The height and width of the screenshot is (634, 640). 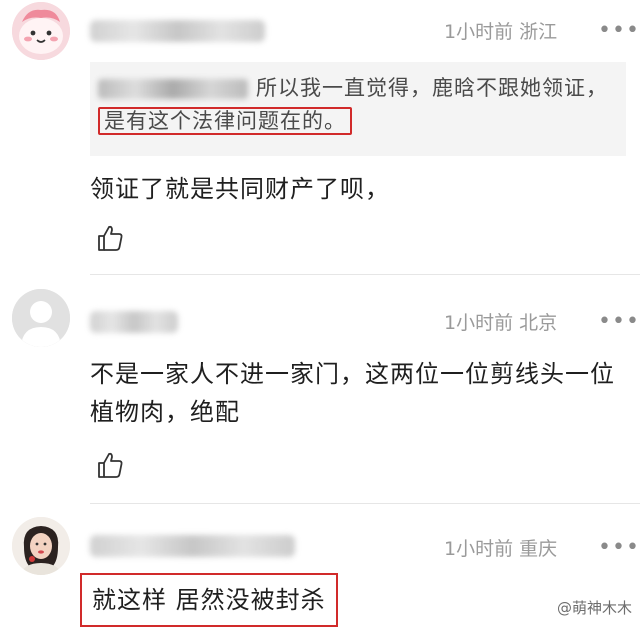 I want to click on quote-text-main: 所以我一直觉得，鹿晗不跟她领证，, so click(x=432, y=88).